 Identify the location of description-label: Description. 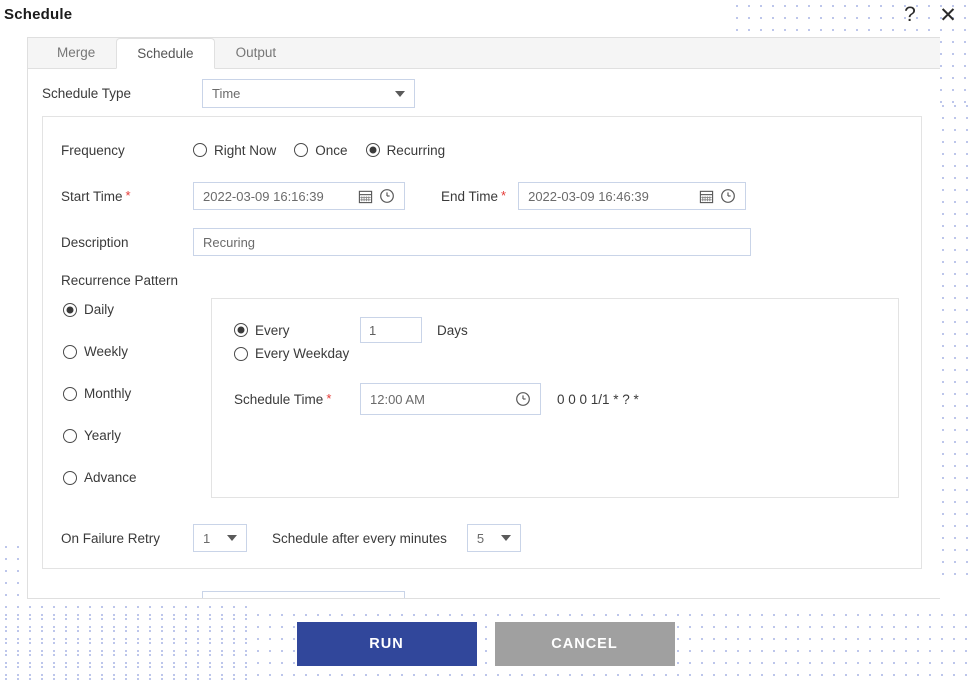
(95, 242).